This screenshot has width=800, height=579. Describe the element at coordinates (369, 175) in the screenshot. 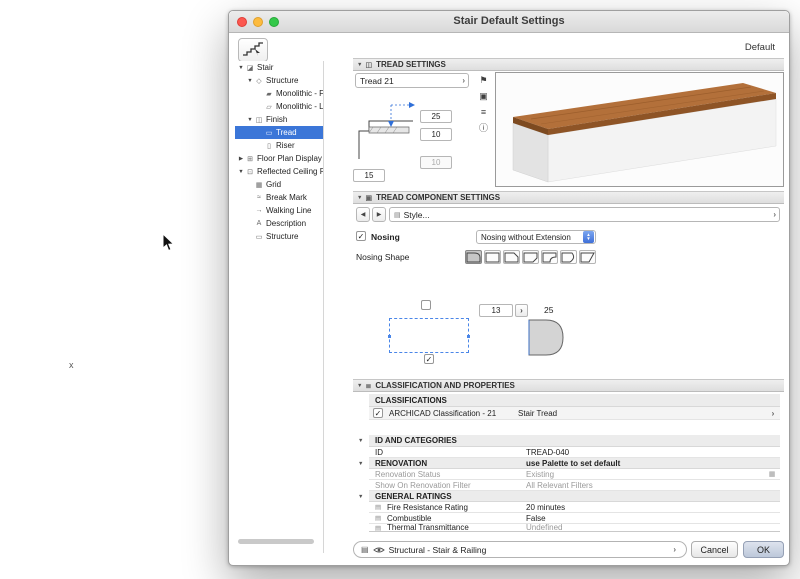

I see `tread-width-input` at that location.